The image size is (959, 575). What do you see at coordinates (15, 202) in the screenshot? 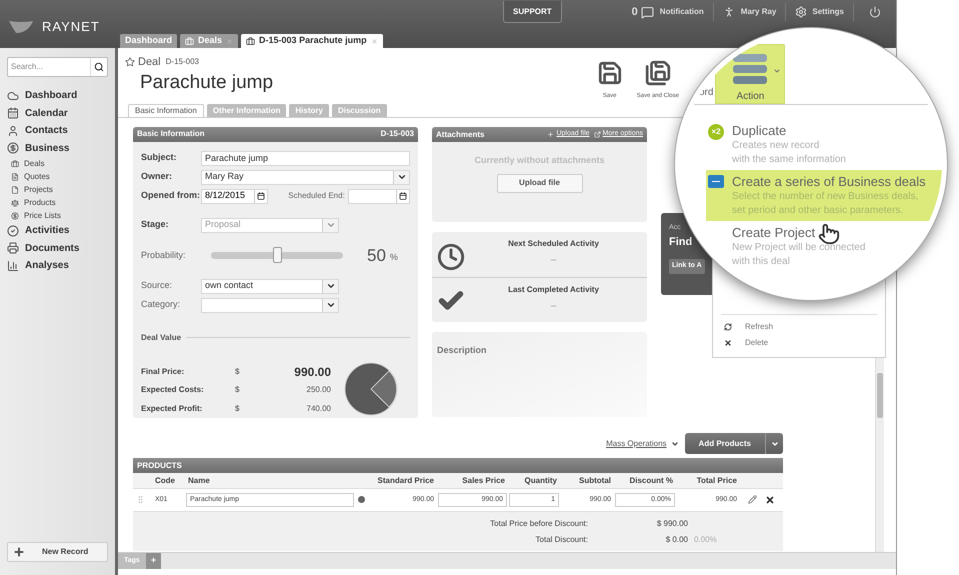
I see `scale-icon` at bounding box center [15, 202].